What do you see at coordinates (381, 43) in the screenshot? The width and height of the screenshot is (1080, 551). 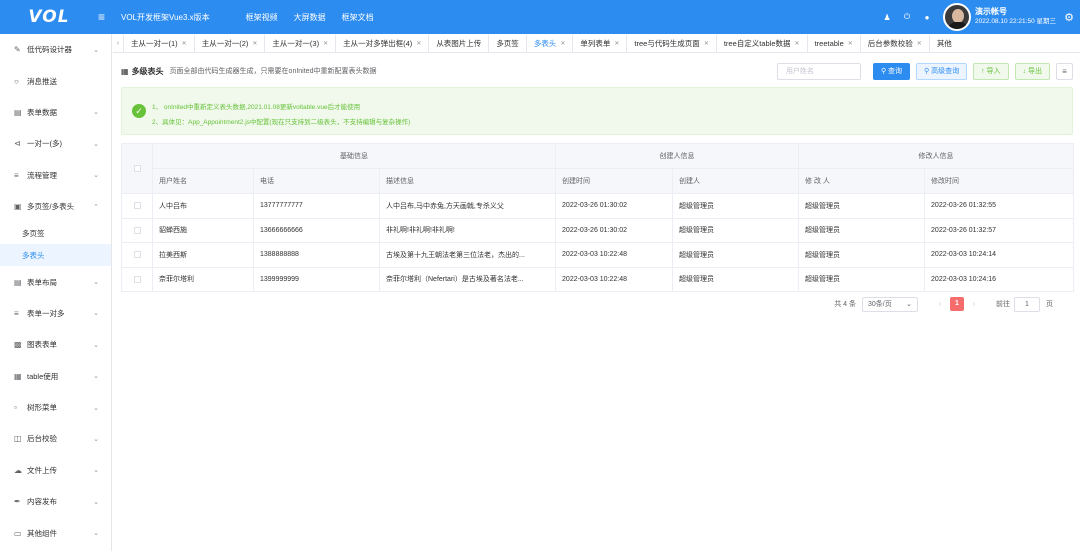 I see `tab-item: 主从一对多弹出框(4) ✕` at bounding box center [381, 43].